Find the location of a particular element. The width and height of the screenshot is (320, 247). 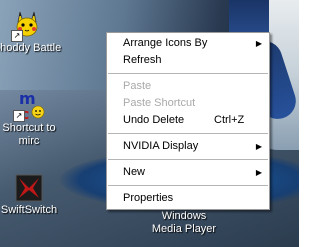

desktop-icon-label-line2: mirc is located at coordinates (29, 141).